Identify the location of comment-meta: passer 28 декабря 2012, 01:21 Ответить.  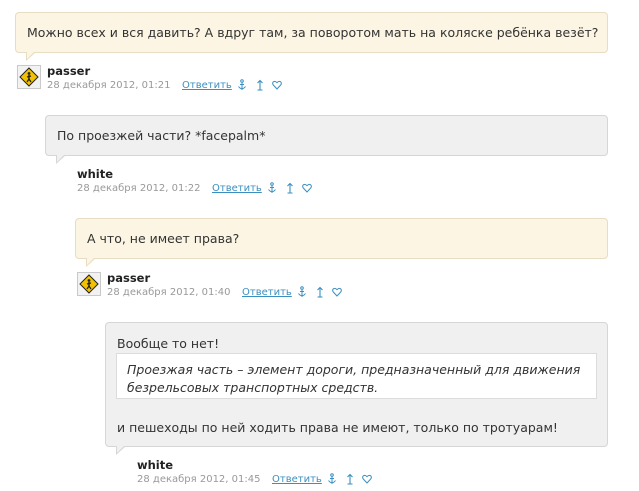
(167, 80).